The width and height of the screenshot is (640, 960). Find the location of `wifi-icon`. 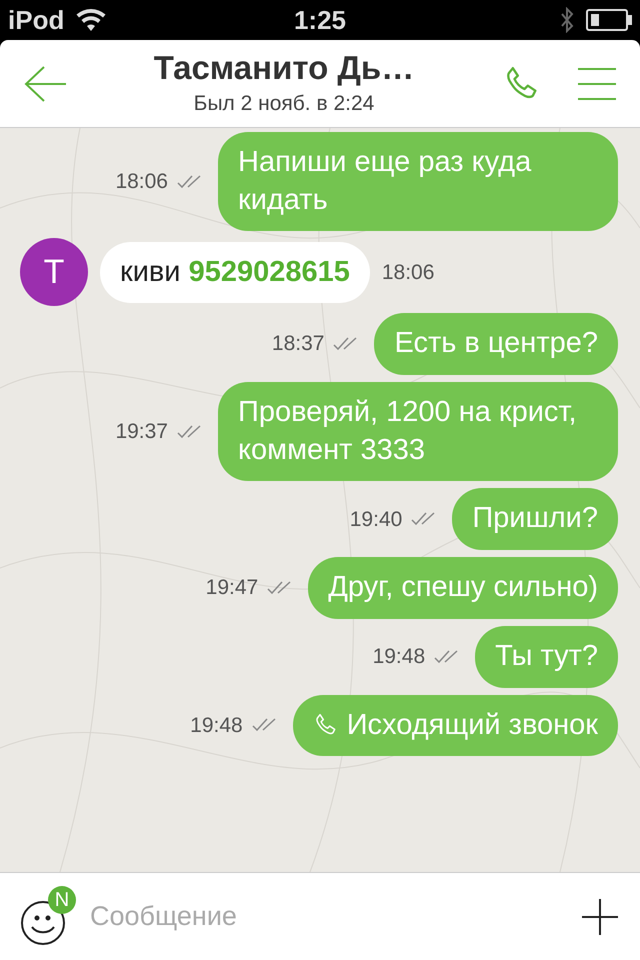

wifi-icon is located at coordinates (91, 20).